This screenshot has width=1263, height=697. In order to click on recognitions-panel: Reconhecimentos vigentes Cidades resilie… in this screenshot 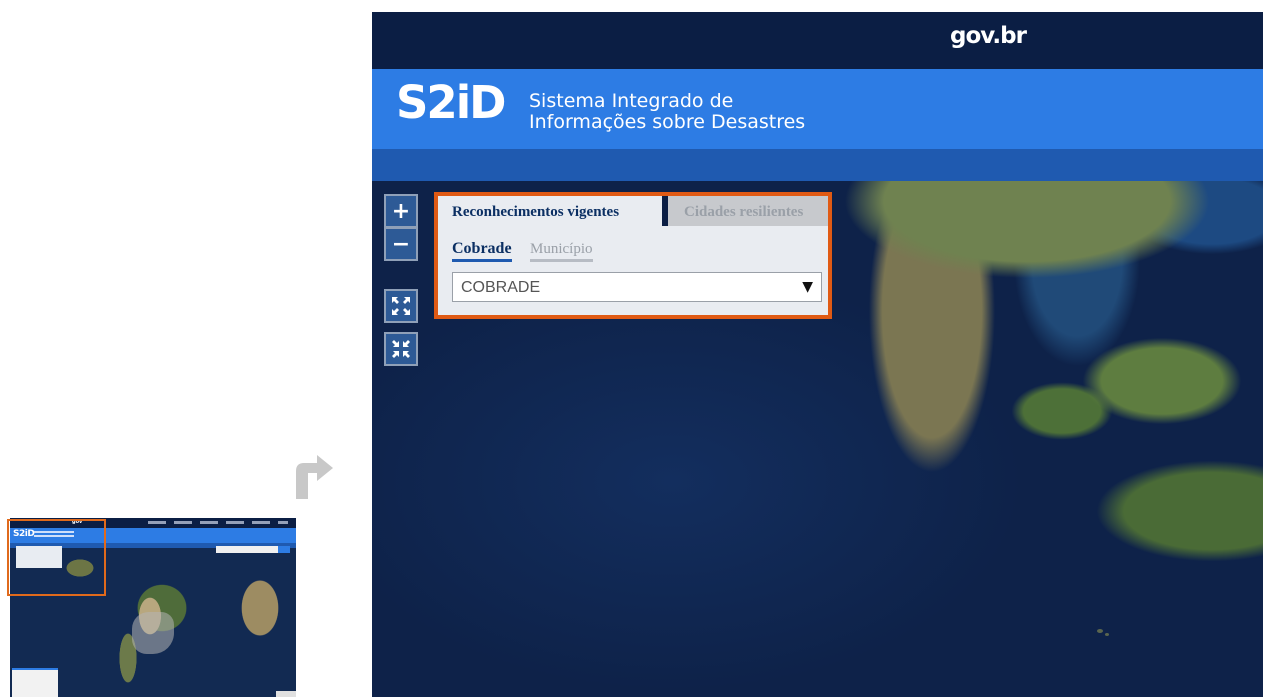, I will do `click(633, 255)`.